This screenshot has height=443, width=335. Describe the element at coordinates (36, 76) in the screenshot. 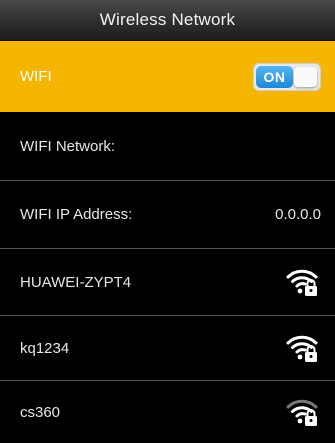

I see `wifi-label: WIFI` at that location.